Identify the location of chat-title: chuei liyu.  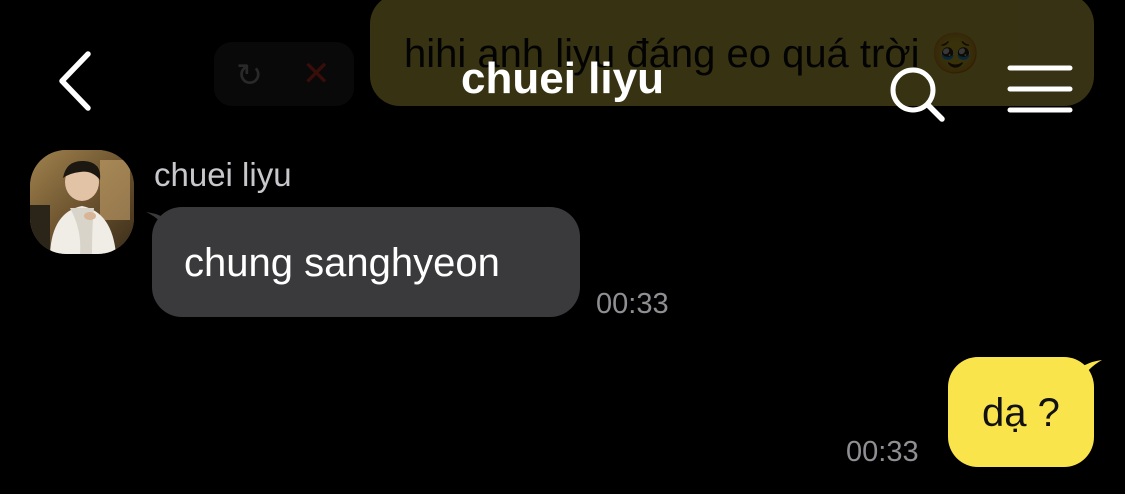
(562, 78).